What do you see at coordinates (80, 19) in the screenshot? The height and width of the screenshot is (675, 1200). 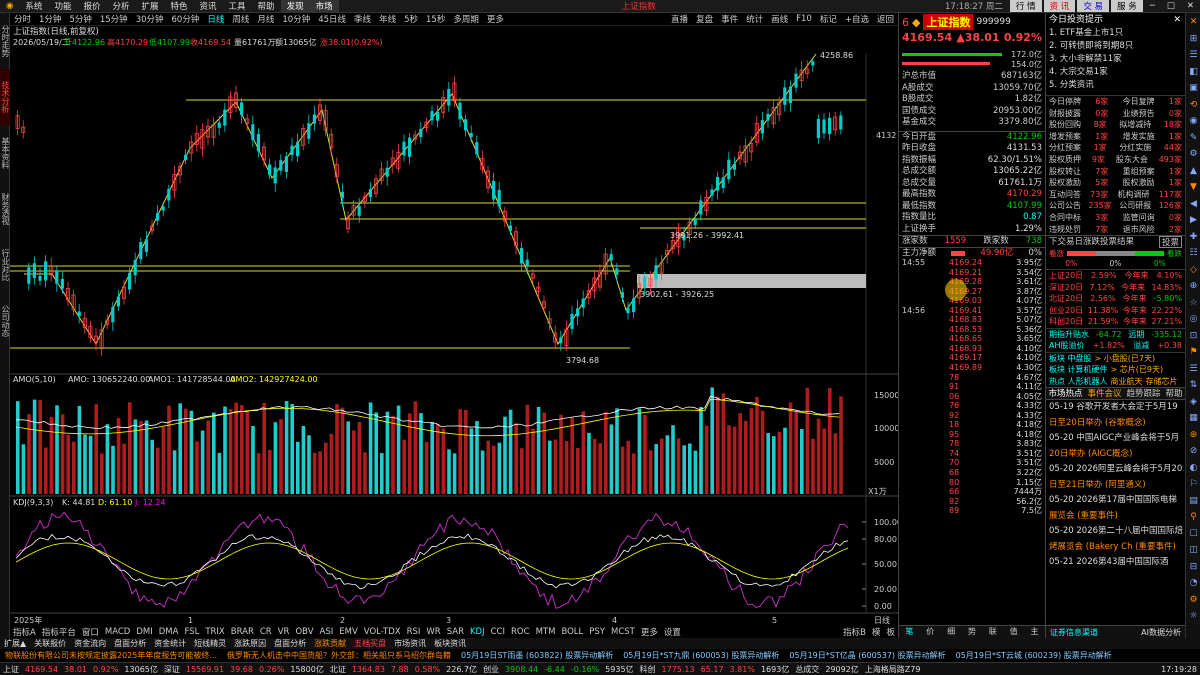 I see `period-tab: 5分钟` at bounding box center [80, 19].